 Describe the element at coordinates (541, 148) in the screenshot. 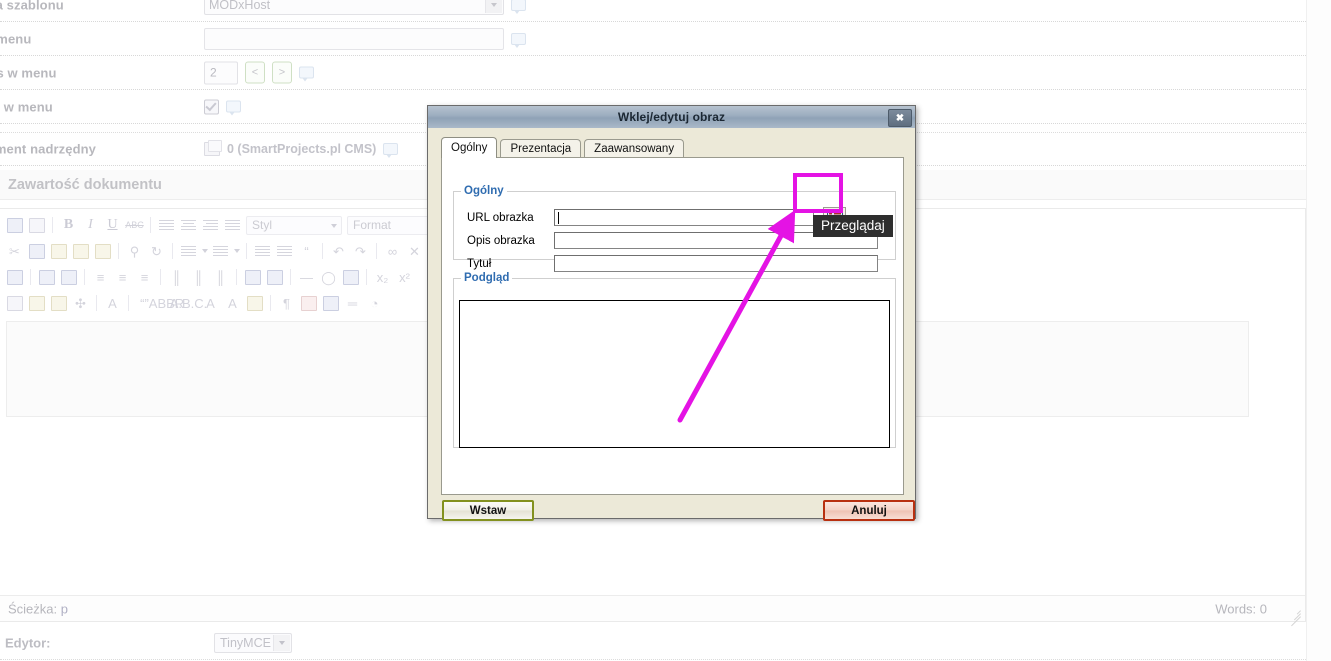

I see `tab-prezentacja: Prezentacja` at that location.